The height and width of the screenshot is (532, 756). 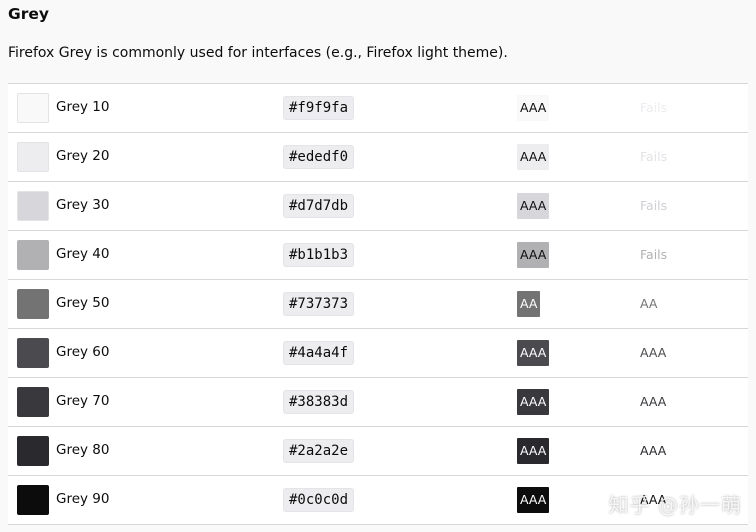 What do you see at coordinates (319, 451) in the screenshot?
I see `hex-code: #2a2a2e` at bounding box center [319, 451].